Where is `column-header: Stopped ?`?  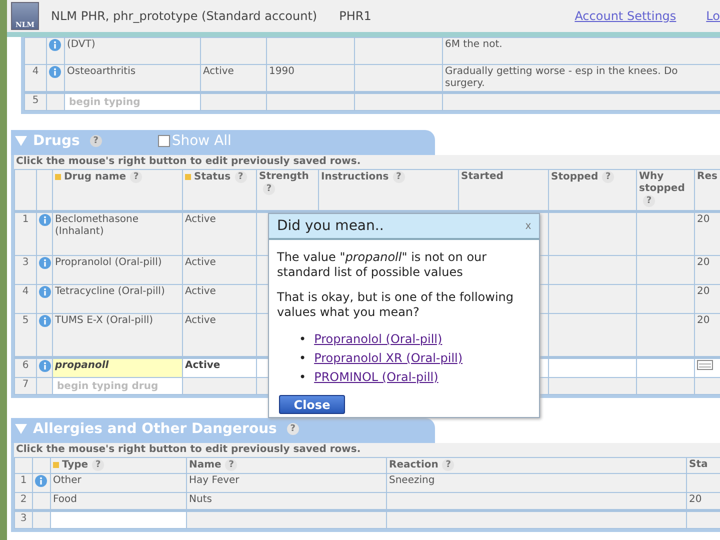
column-header: Stopped ? is located at coordinates (592, 191).